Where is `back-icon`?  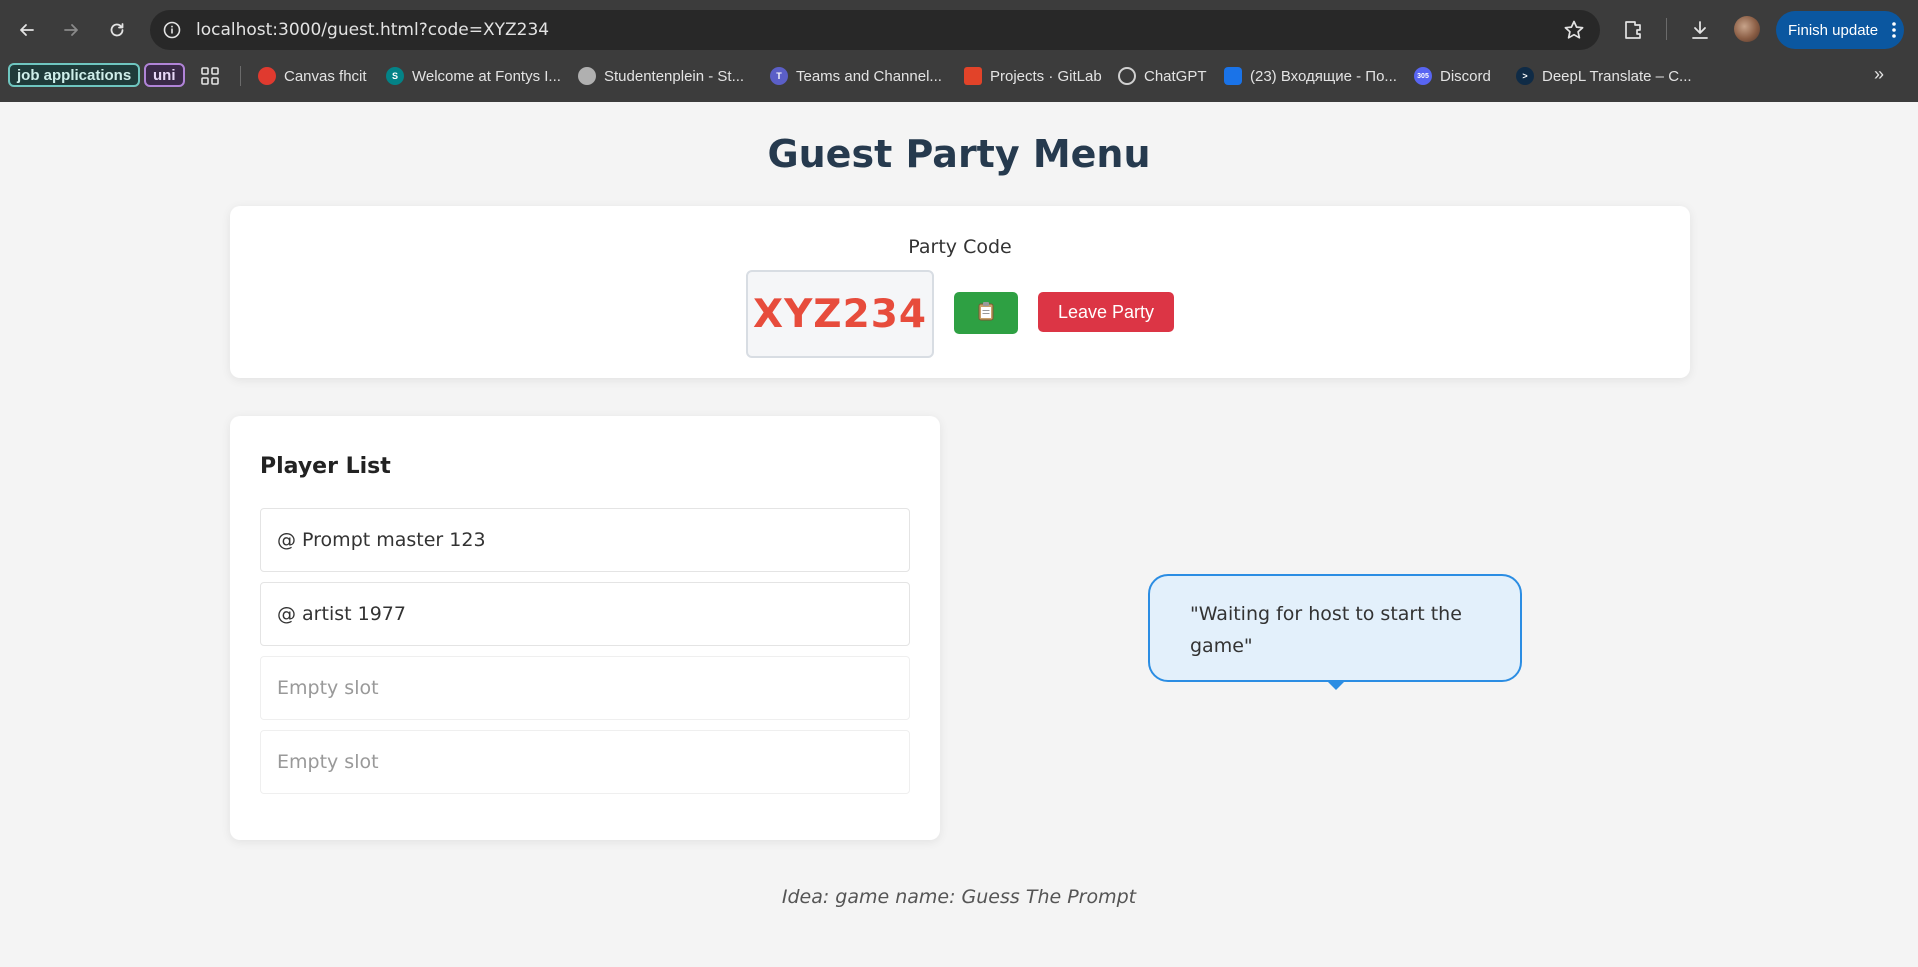 back-icon is located at coordinates (27, 30).